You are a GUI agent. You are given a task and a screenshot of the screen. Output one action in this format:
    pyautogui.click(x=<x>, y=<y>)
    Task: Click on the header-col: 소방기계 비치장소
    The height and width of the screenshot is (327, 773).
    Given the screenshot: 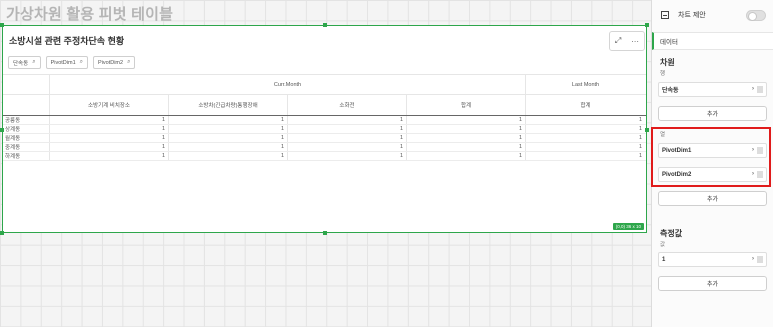 What is the action you would take?
    pyautogui.click(x=109, y=105)
    